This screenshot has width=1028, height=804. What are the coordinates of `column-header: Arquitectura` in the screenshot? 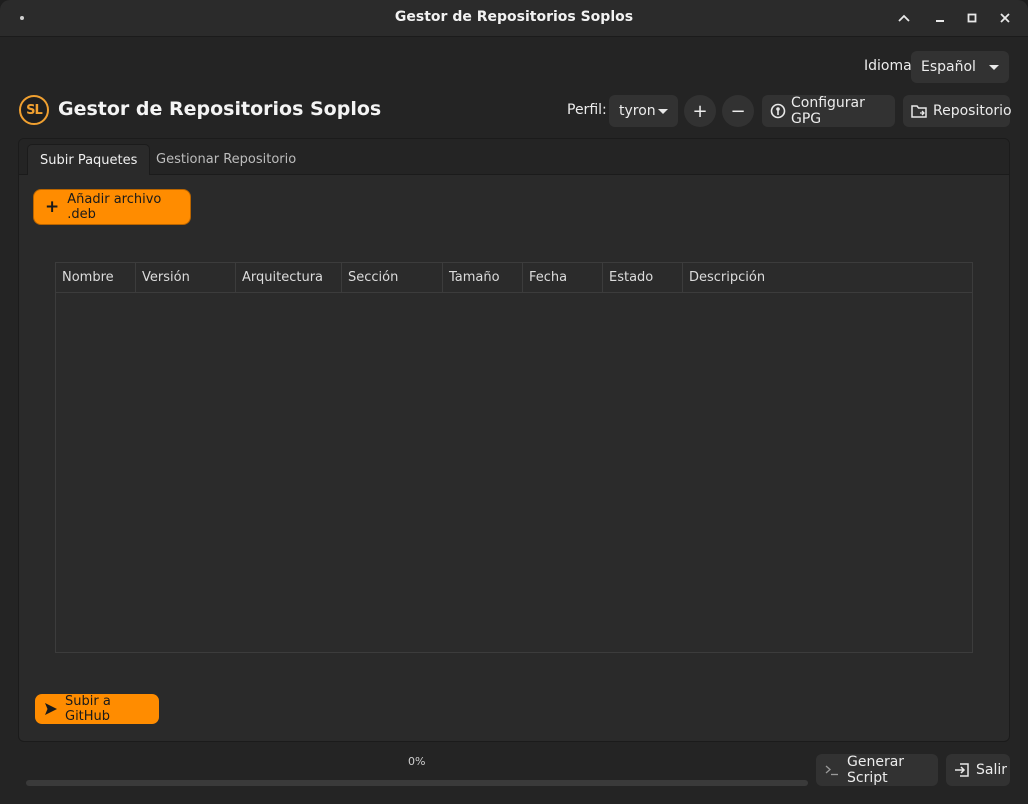 It's located at (289, 277).